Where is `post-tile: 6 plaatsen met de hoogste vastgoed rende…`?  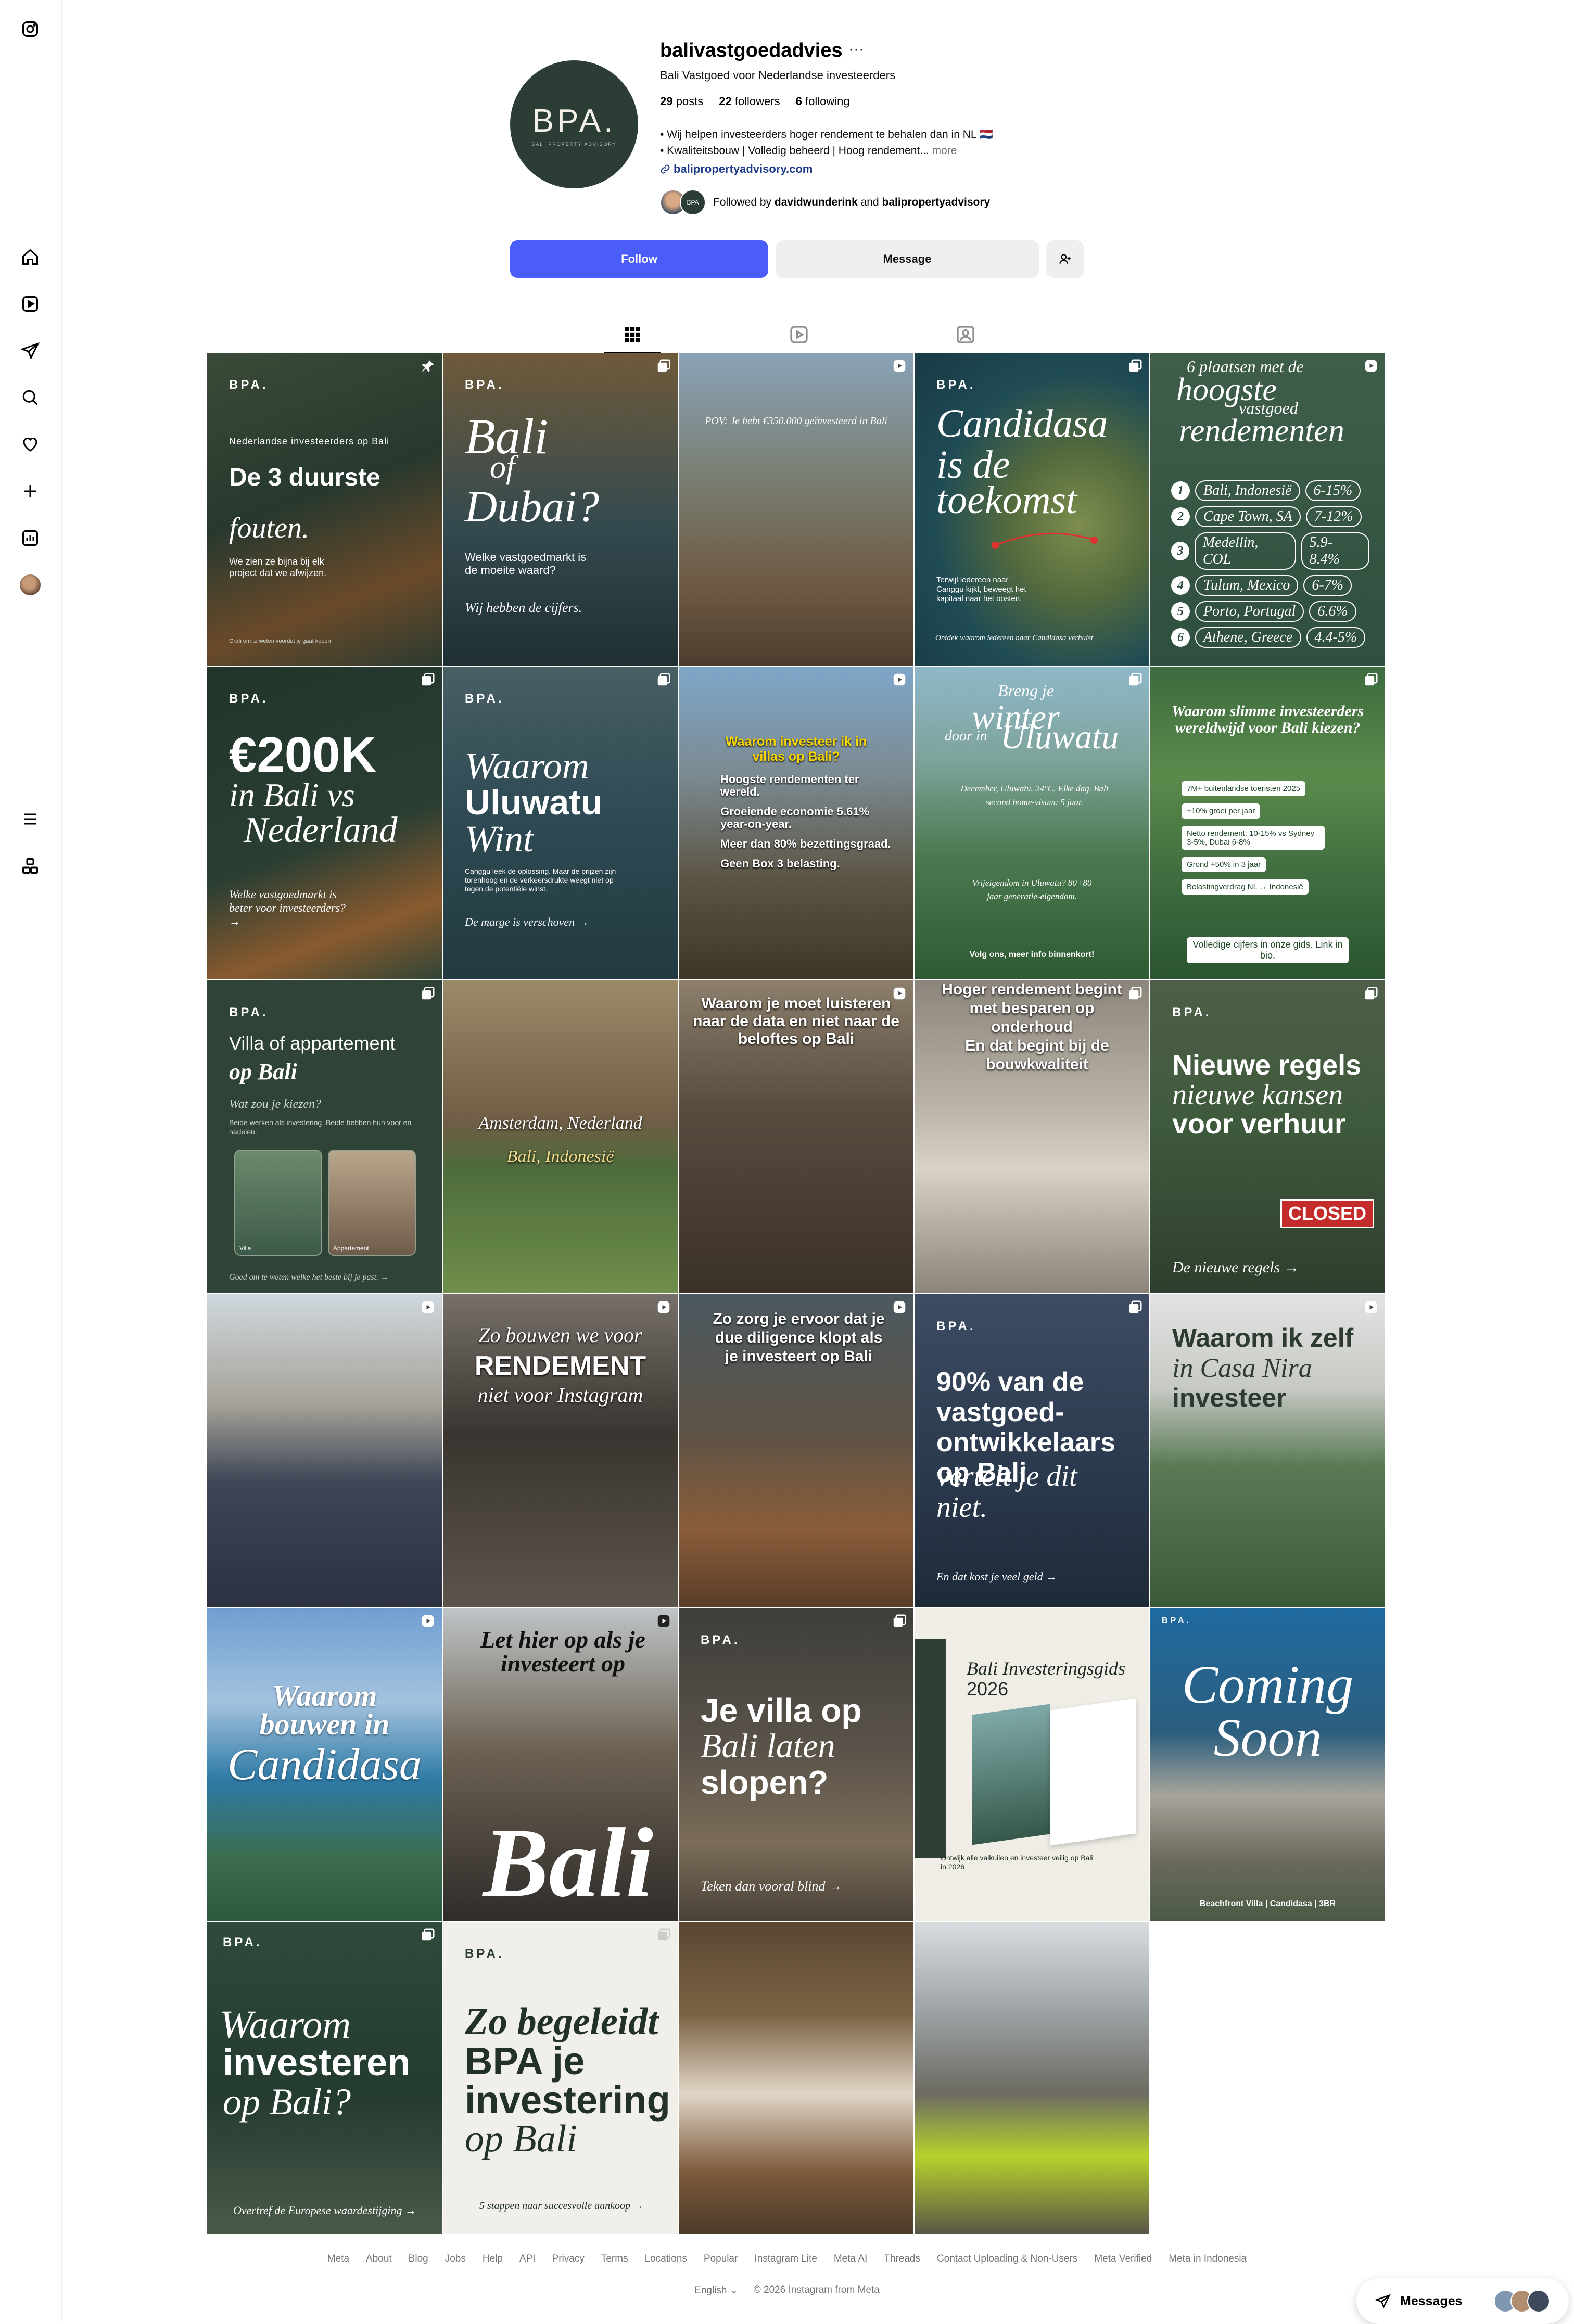 post-tile: 6 plaatsen met de hoogste vastgoed rende… is located at coordinates (1267, 509).